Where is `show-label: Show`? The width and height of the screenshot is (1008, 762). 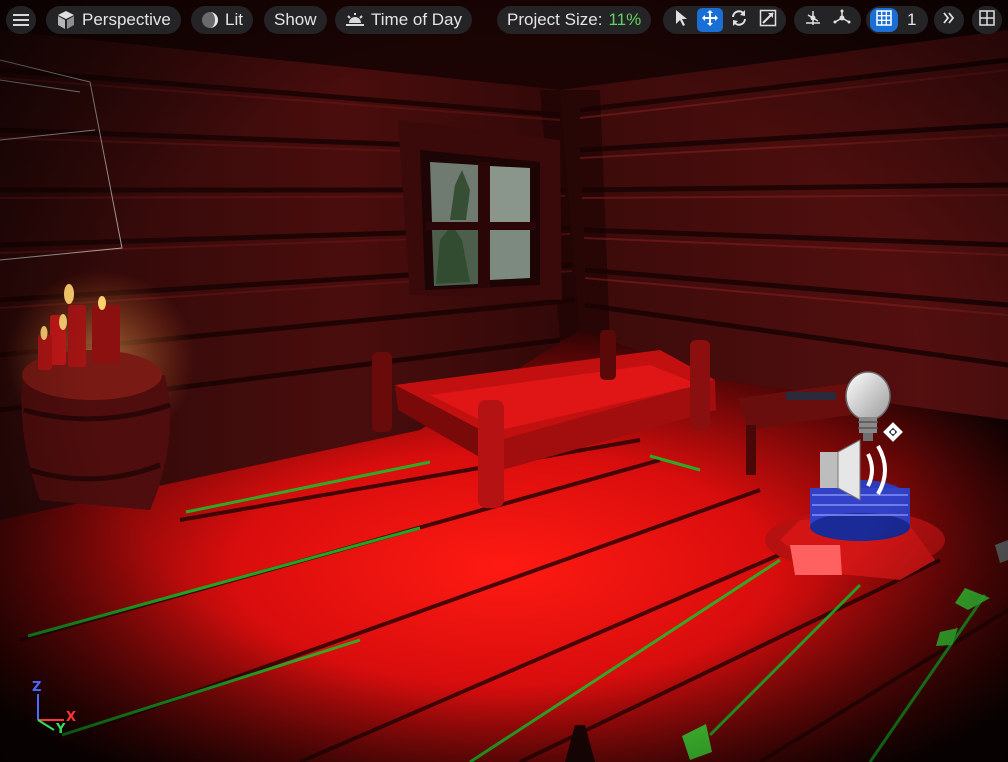 show-label: Show is located at coordinates (295, 19).